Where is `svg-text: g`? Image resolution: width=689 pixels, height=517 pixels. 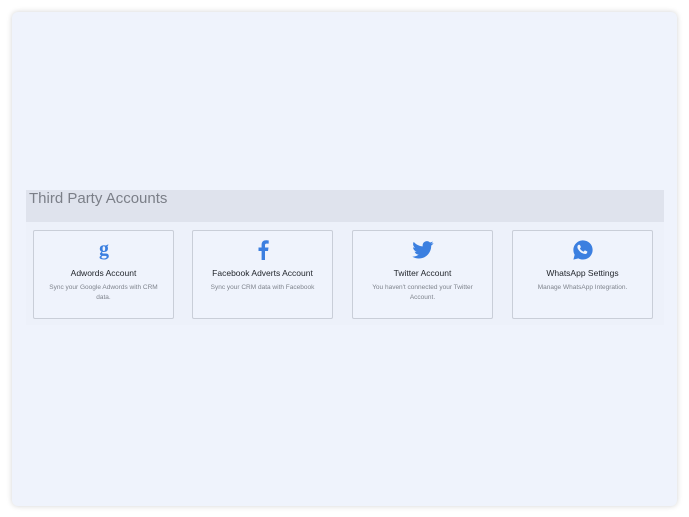 svg-text: g is located at coordinates (104, 249).